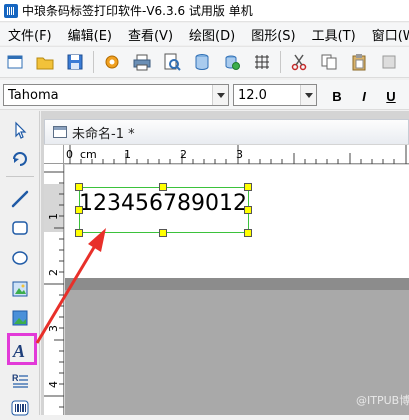  I want to click on annotation-arrow, so click(70, 286).